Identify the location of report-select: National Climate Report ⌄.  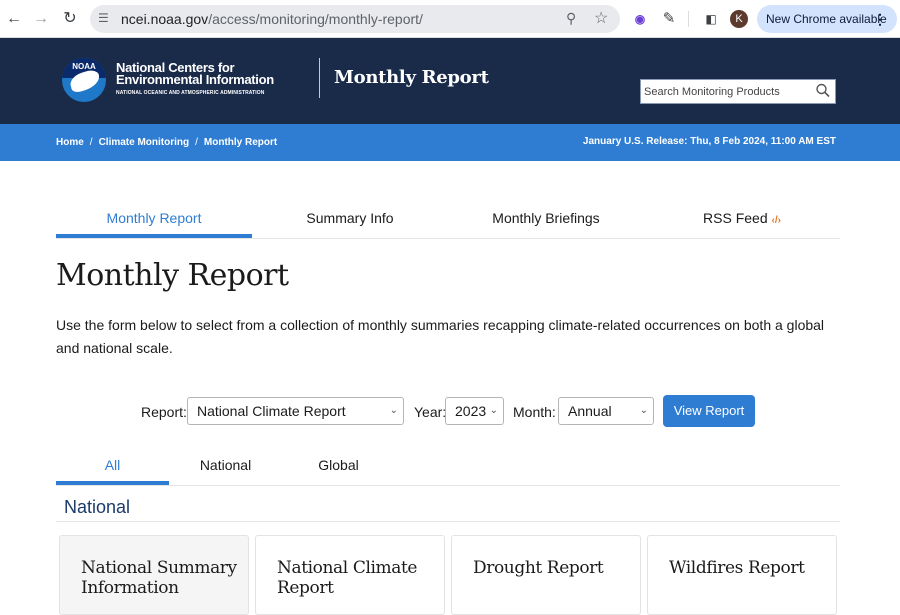
(295, 411).